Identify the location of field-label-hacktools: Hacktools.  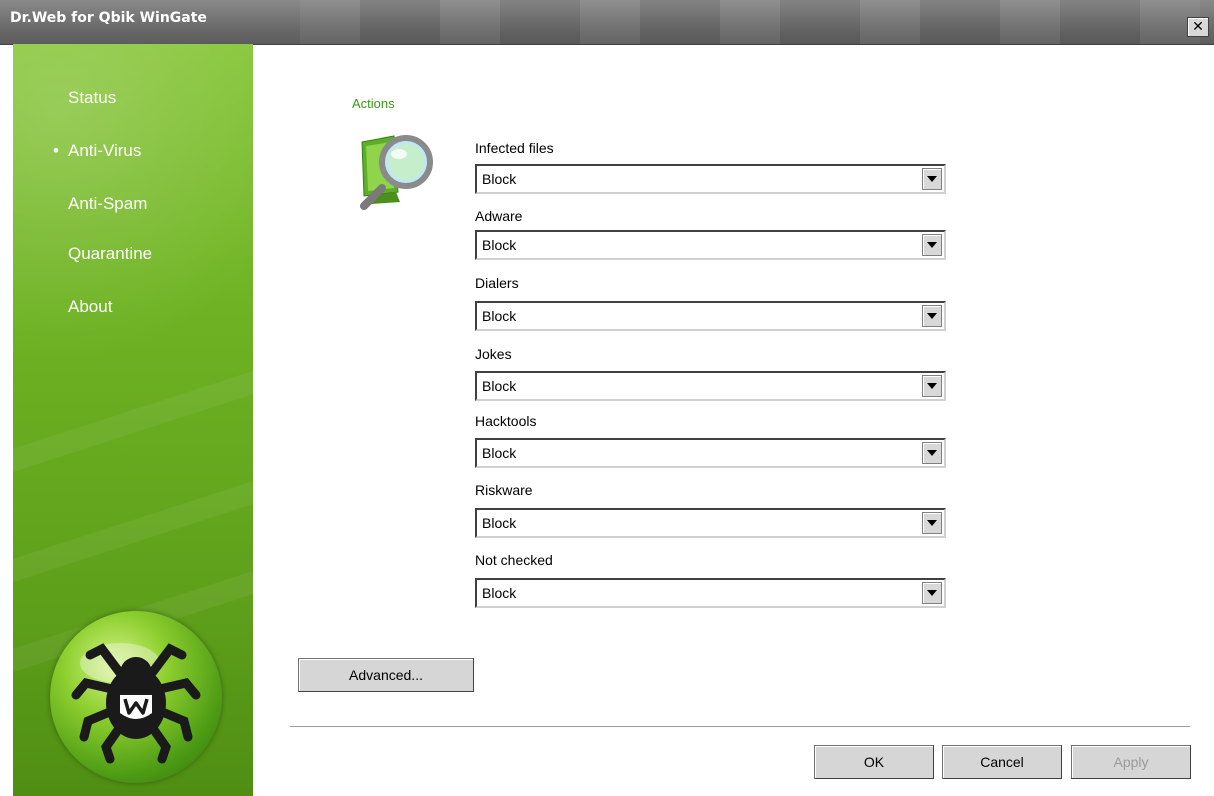
(506, 421).